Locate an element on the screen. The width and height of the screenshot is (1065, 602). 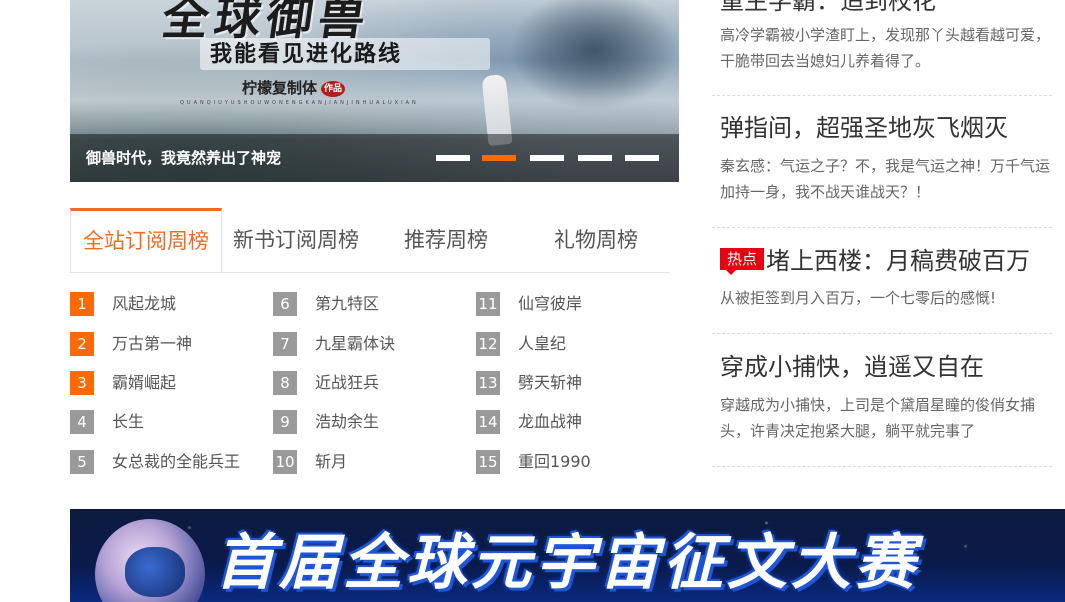
rank-number: 8 is located at coordinates (285, 383).